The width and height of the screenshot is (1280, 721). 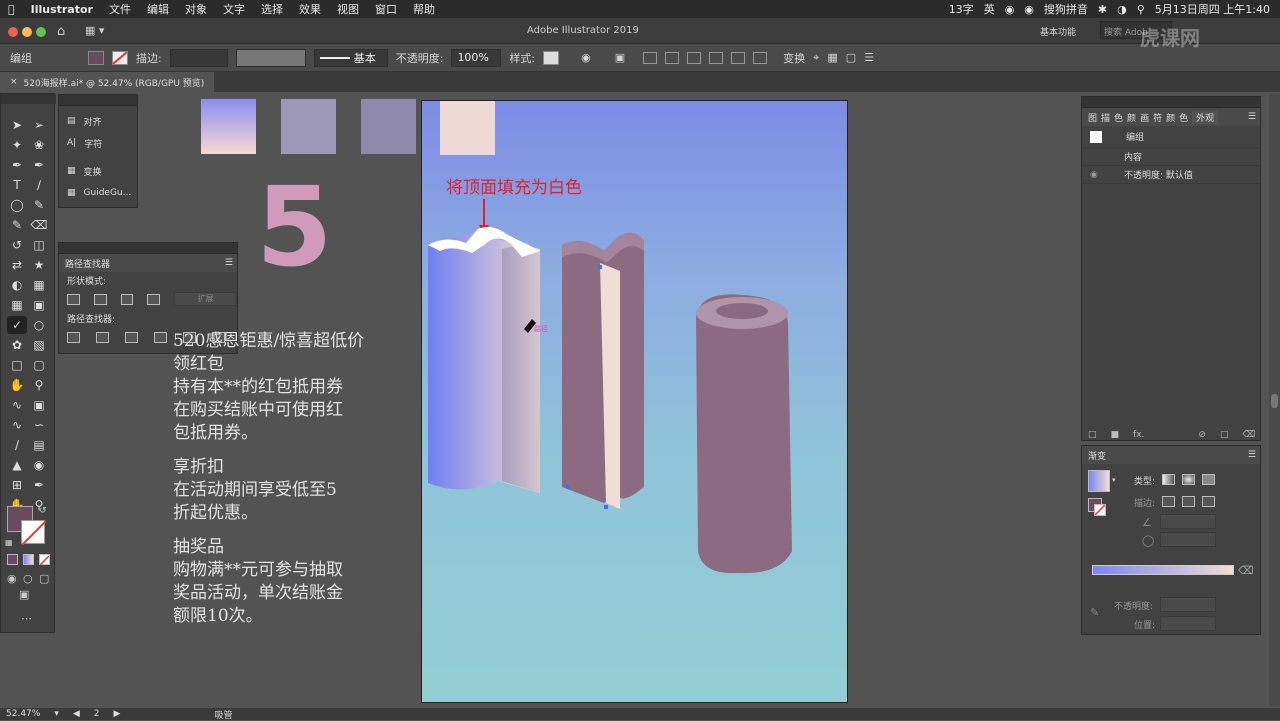 What do you see at coordinates (17, 365) in the screenshot?
I see `artboard-tool-icon: □` at bounding box center [17, 365].